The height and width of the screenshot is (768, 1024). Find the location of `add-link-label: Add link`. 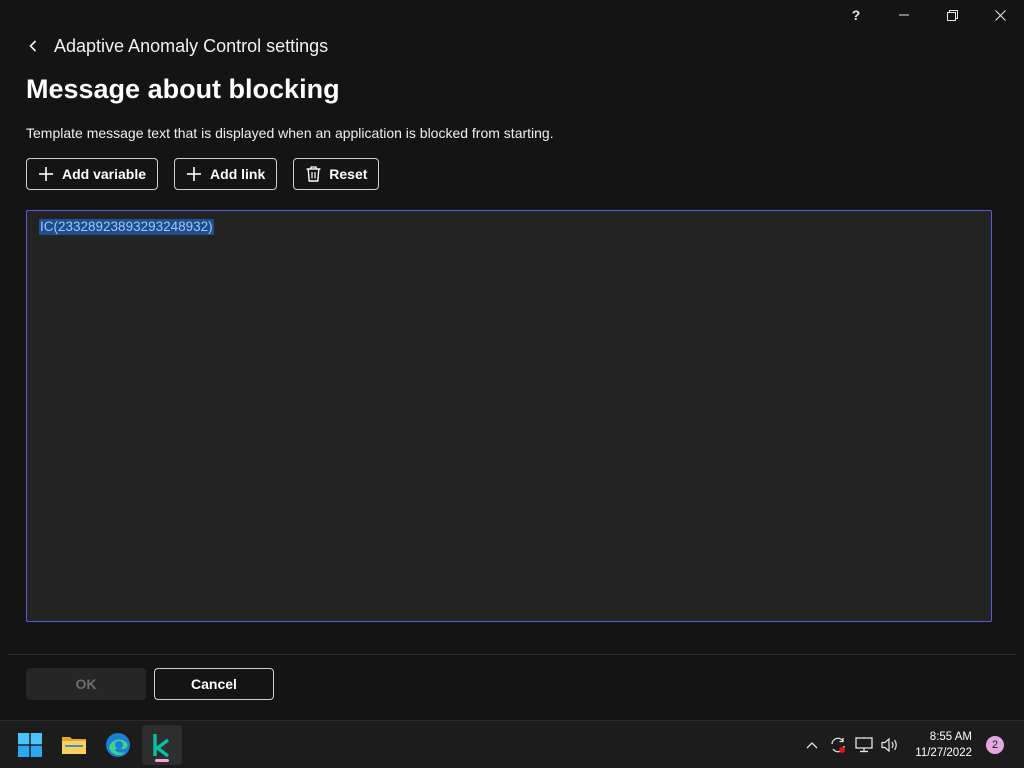

add-link-label: Add link is located at coordinates (238, 174).